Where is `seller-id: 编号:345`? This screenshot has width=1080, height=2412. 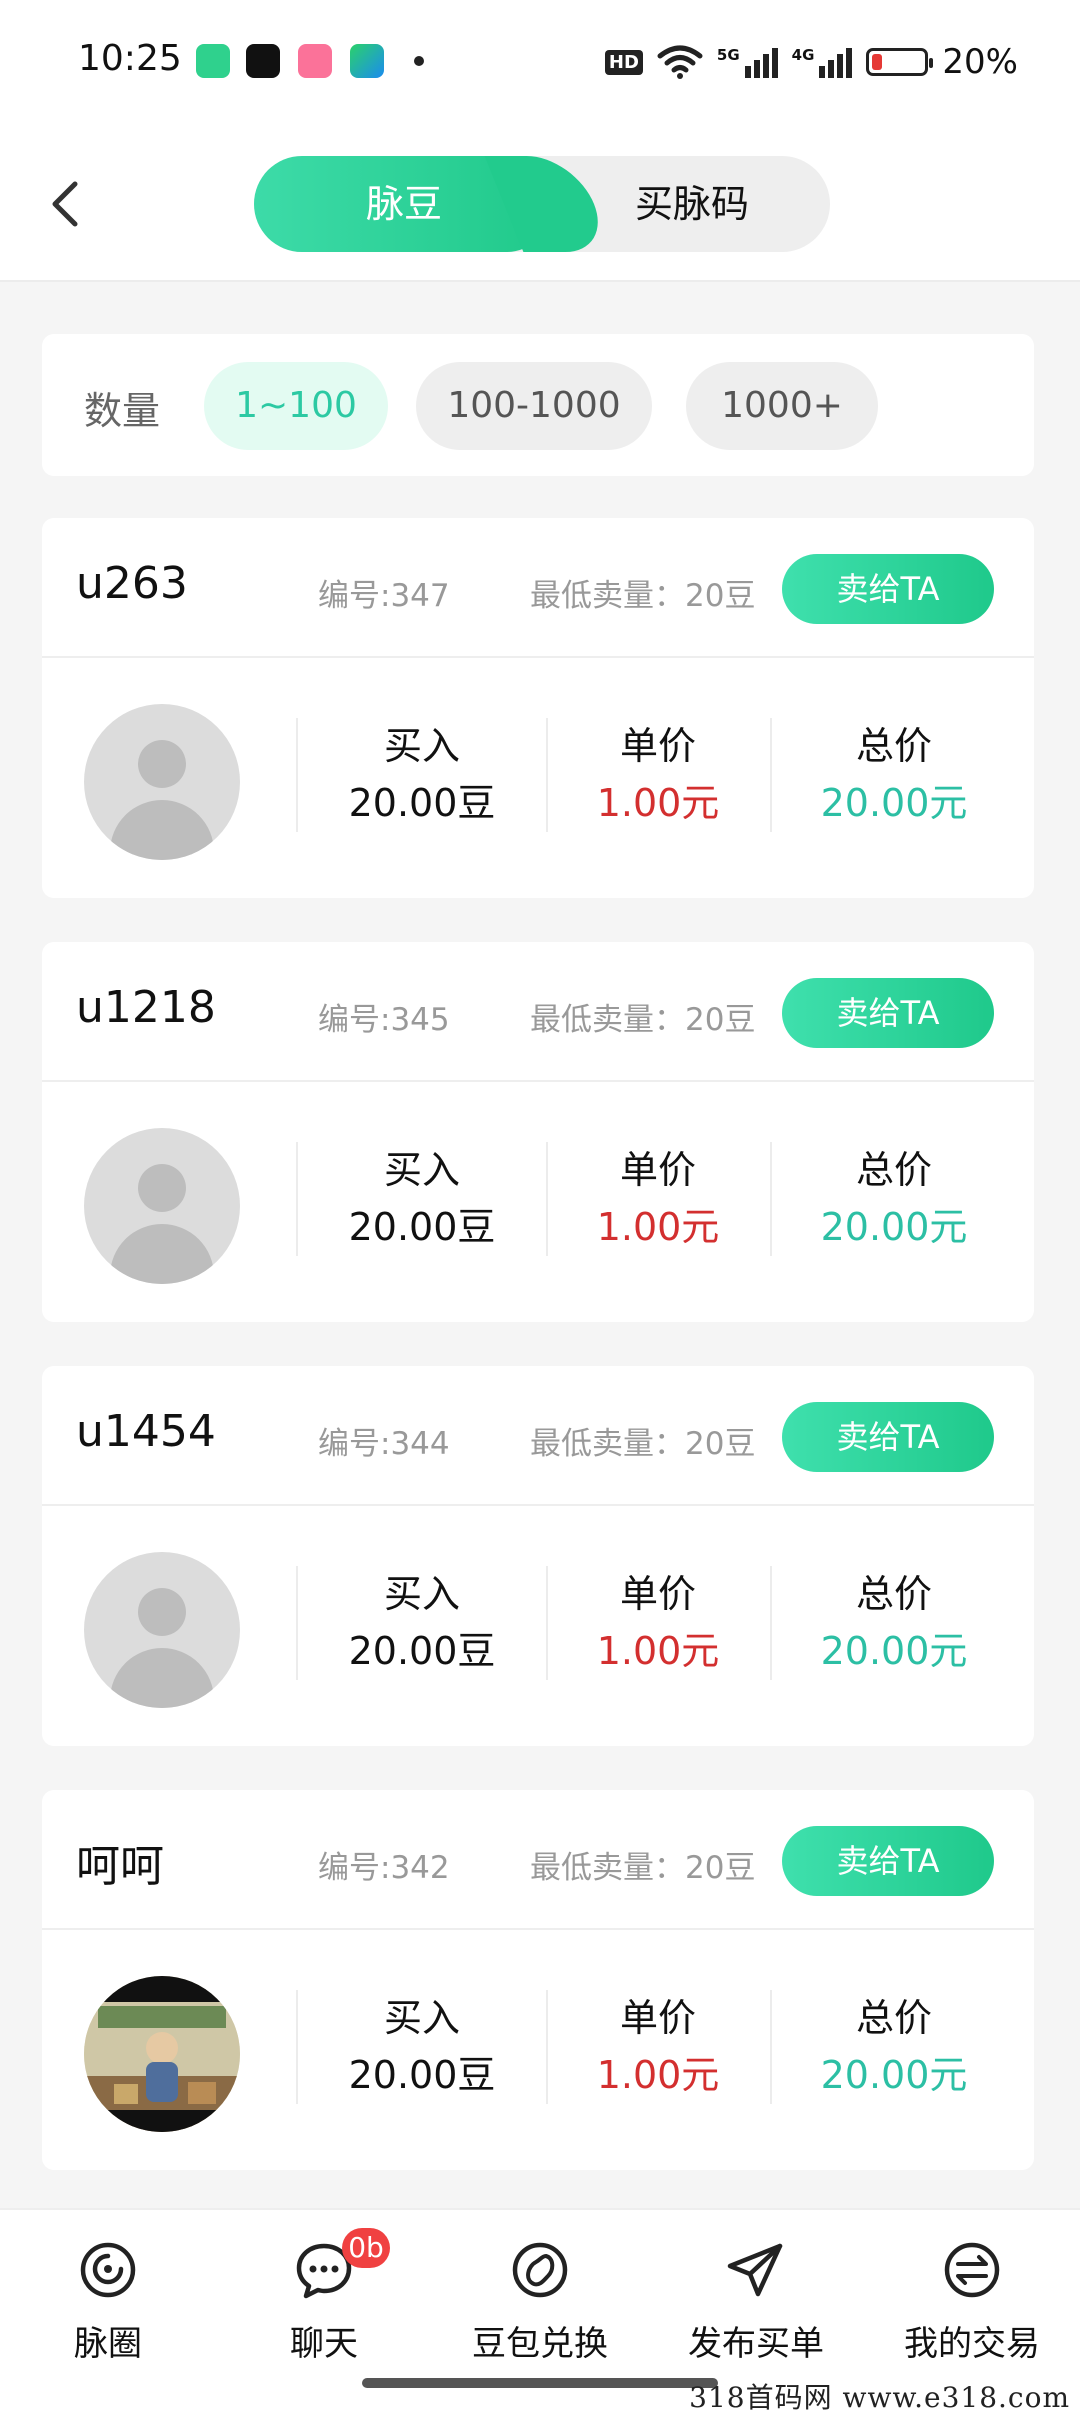
seller-id: 编号:345 is located at coordinates (384, 1020).